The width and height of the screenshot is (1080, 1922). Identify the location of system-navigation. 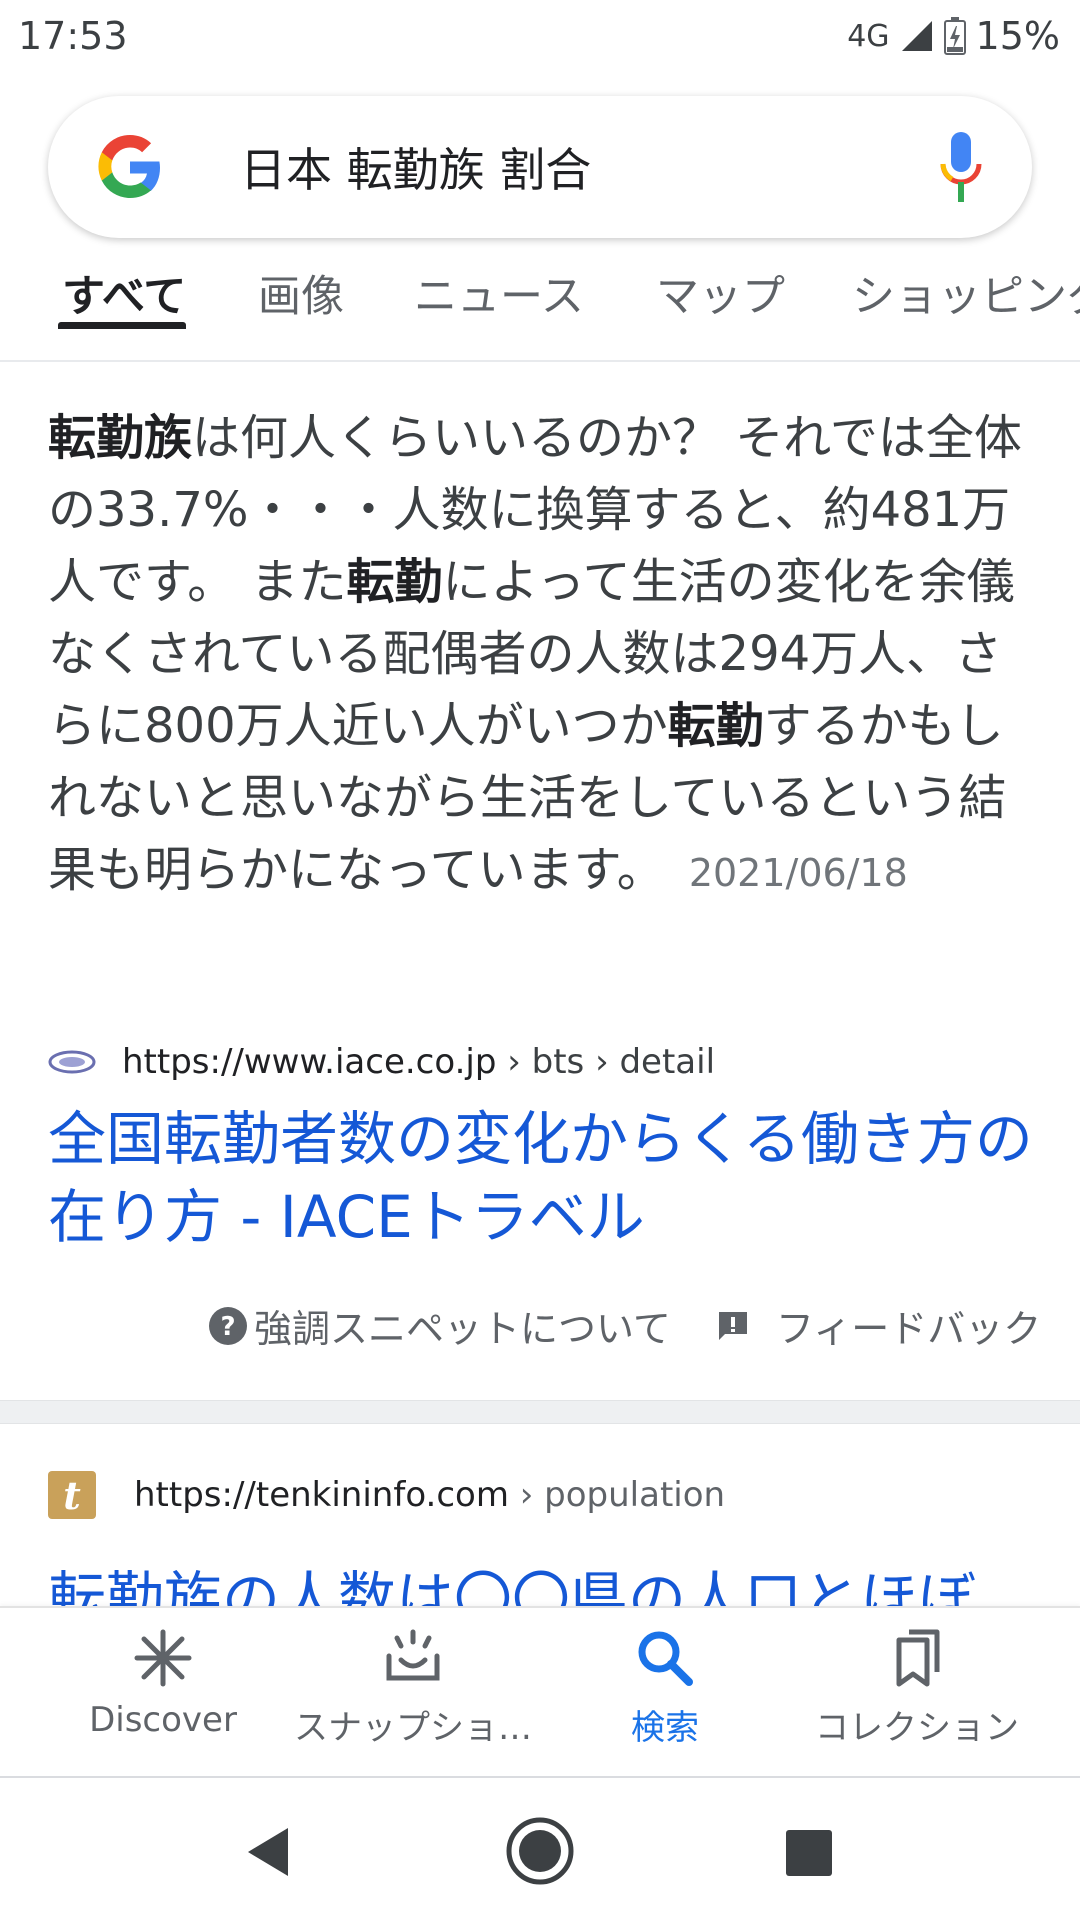
(540, 1849).